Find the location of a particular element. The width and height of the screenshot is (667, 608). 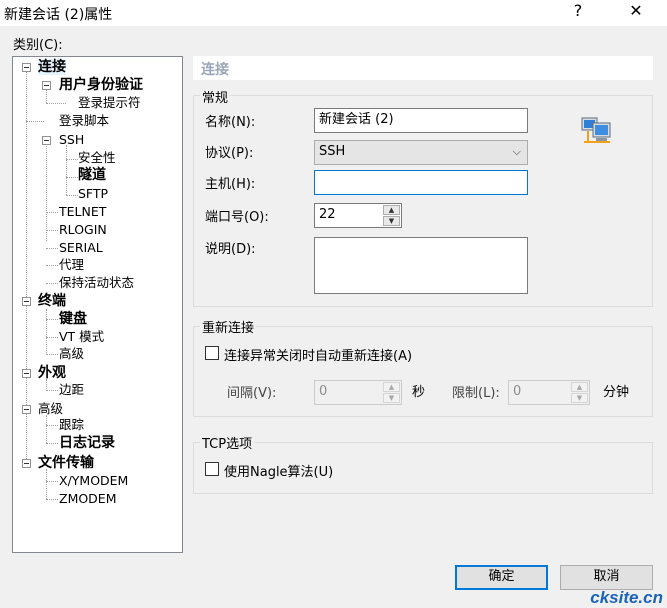

tree-item-ssh: SSH is located at coordinates (71, 140).